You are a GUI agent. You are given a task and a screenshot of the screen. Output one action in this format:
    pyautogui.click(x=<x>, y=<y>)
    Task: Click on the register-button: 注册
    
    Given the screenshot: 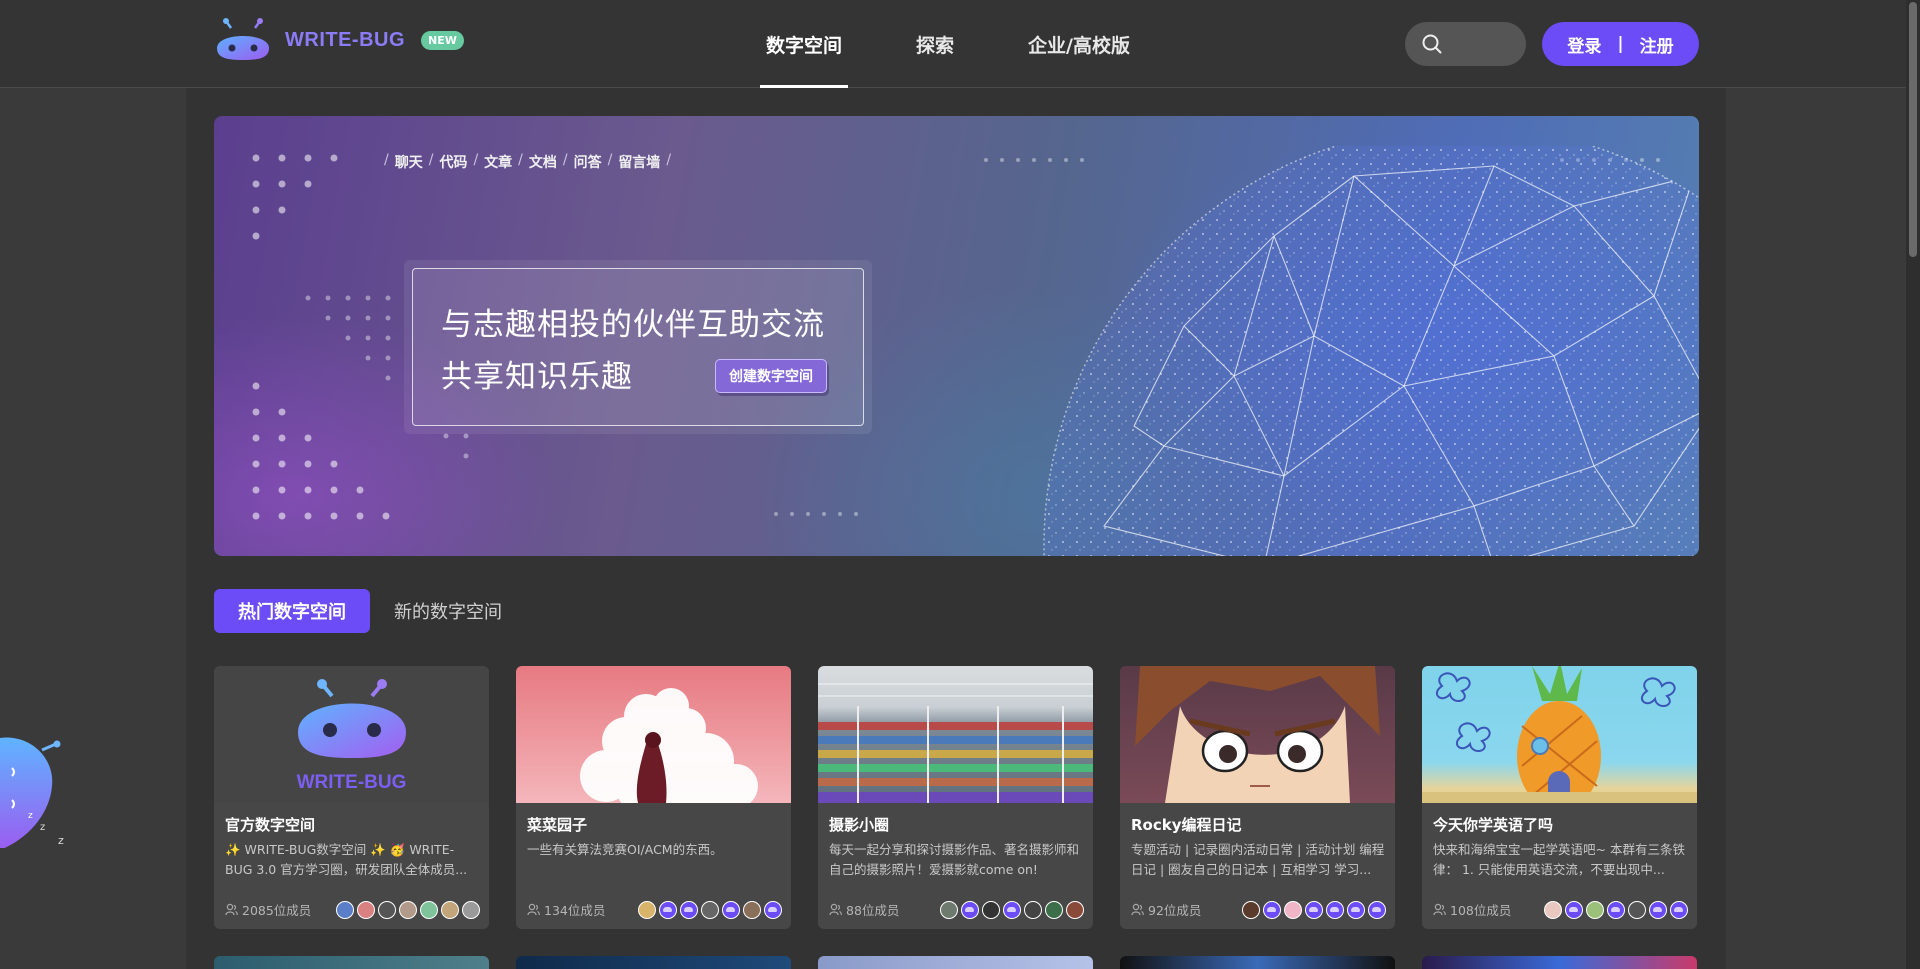 What is the action you would take?
    pyautogui.click(x=1657, y=44)
    